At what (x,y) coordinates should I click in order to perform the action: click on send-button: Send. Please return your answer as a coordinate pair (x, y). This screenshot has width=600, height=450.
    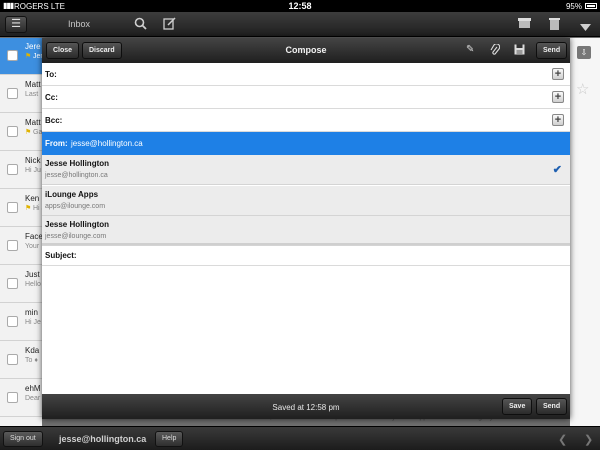
    Looking at the image, I should click on (552, 50).